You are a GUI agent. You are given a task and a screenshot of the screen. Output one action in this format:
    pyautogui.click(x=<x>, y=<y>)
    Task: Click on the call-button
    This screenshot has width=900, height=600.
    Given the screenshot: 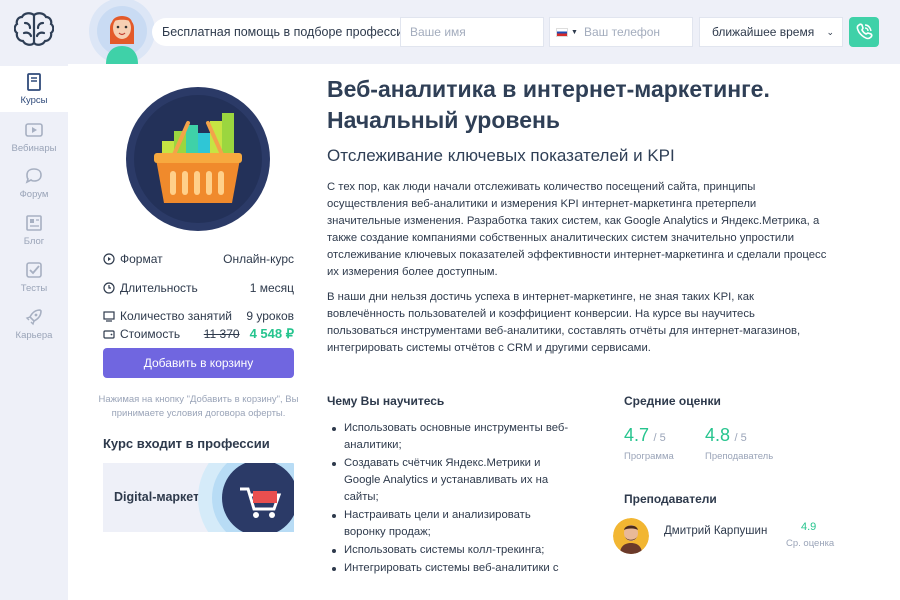 What is the action you would take?
    pyautogui.click(x=864, y=32)
    